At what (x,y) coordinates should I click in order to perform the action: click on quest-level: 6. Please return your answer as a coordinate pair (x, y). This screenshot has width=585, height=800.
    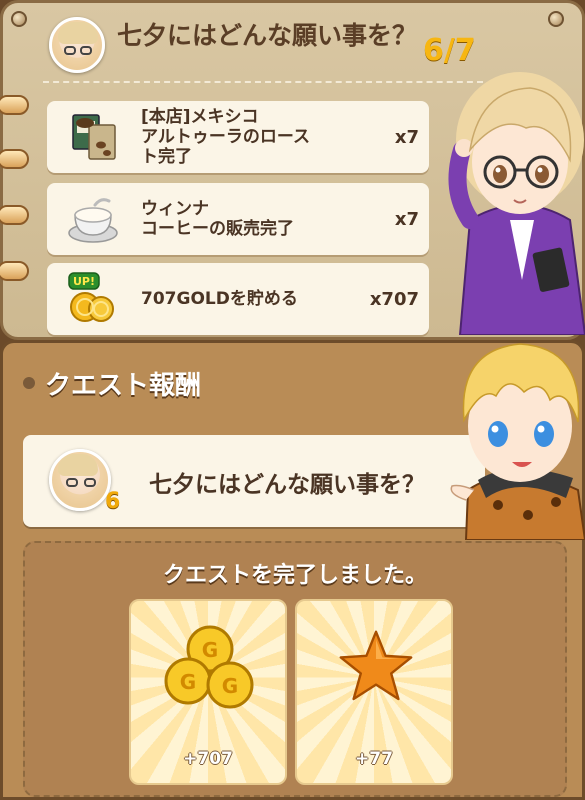
    Looking at the image, I should click on (113, 501).